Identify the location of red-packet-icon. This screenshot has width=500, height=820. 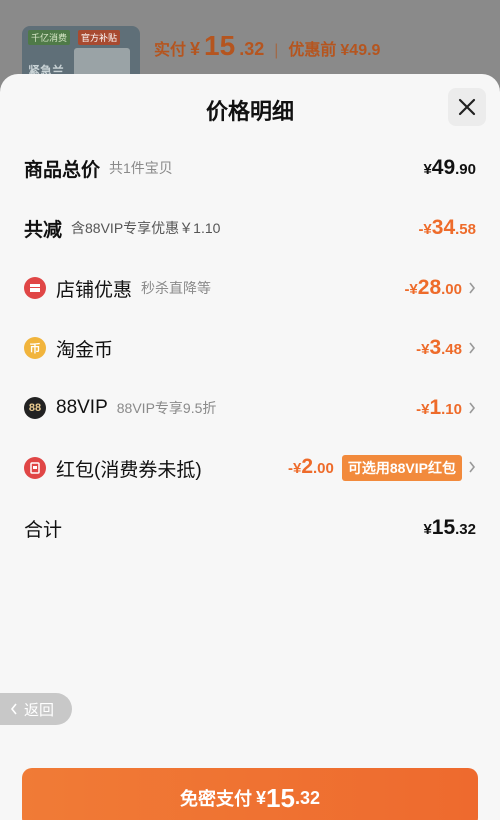
(35, 468).